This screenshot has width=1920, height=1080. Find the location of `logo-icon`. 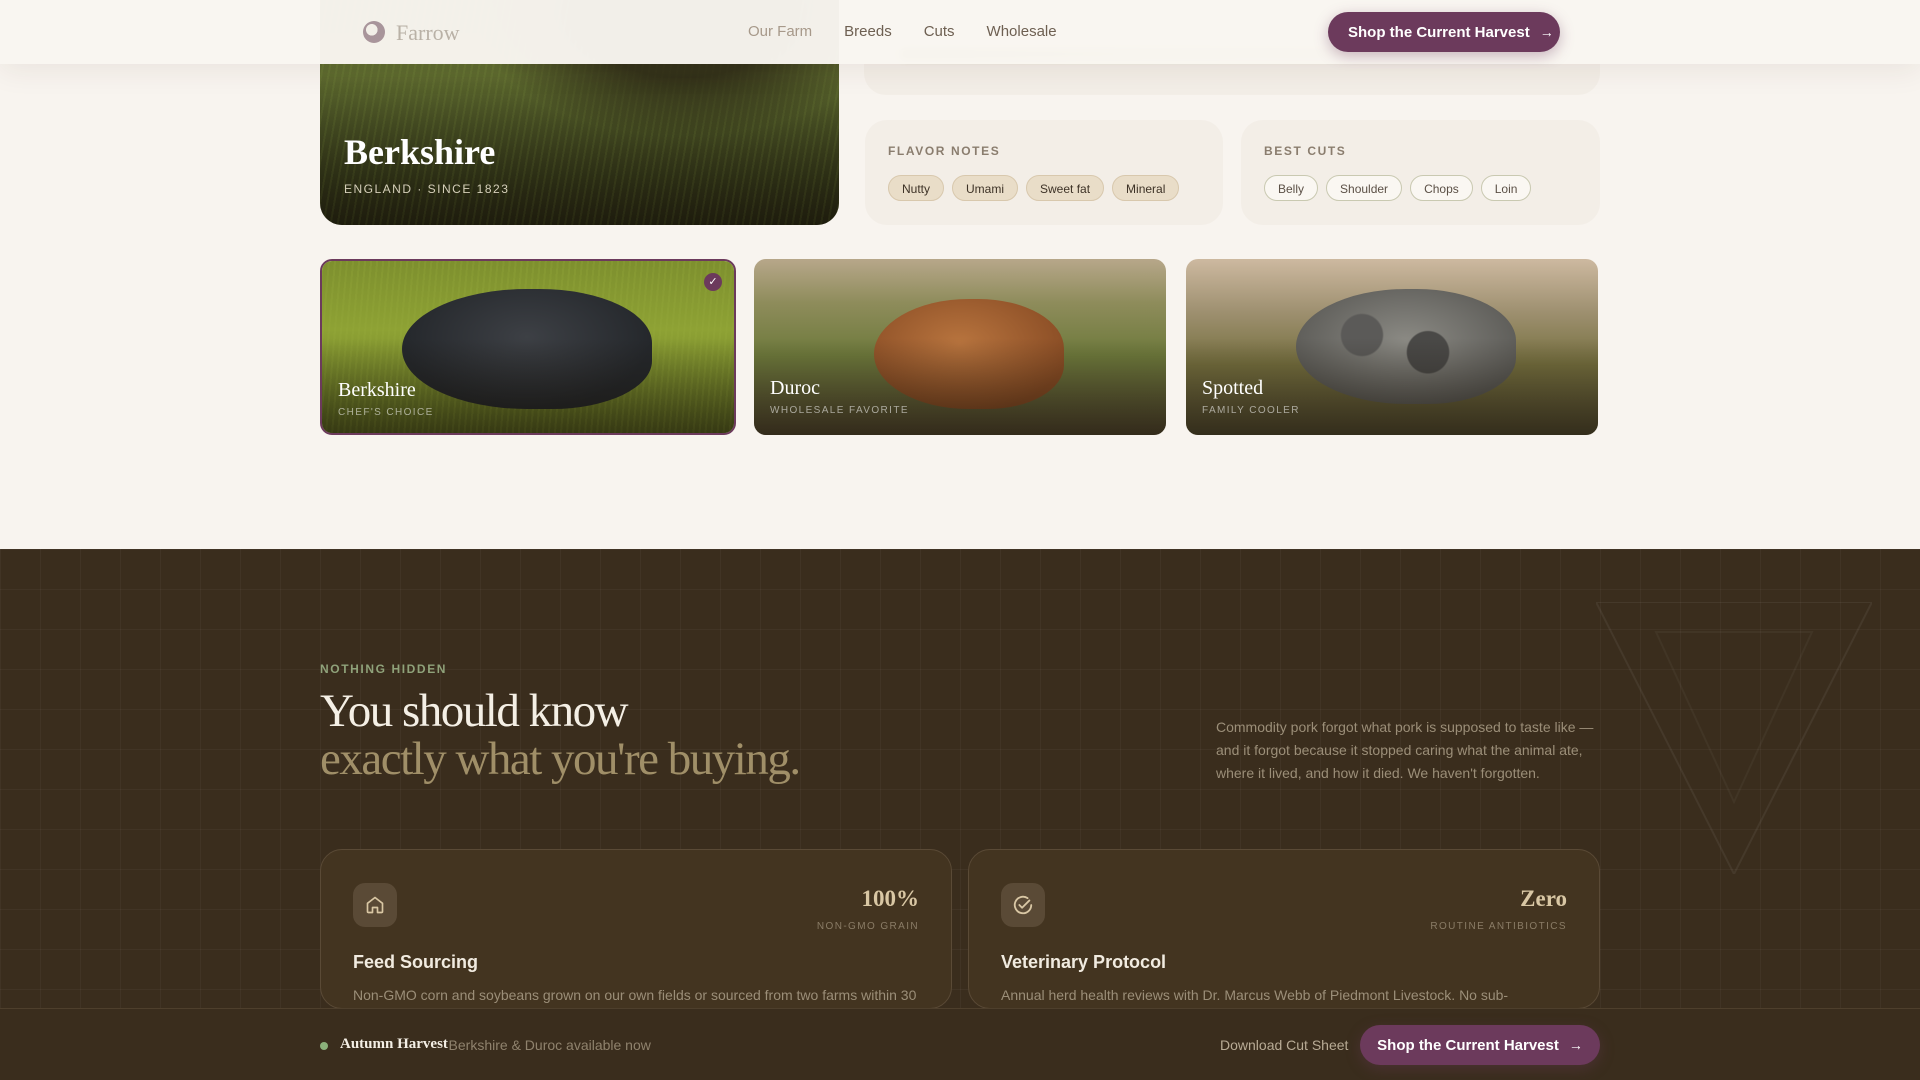

logo-icon is located at coordinates (374, 32).